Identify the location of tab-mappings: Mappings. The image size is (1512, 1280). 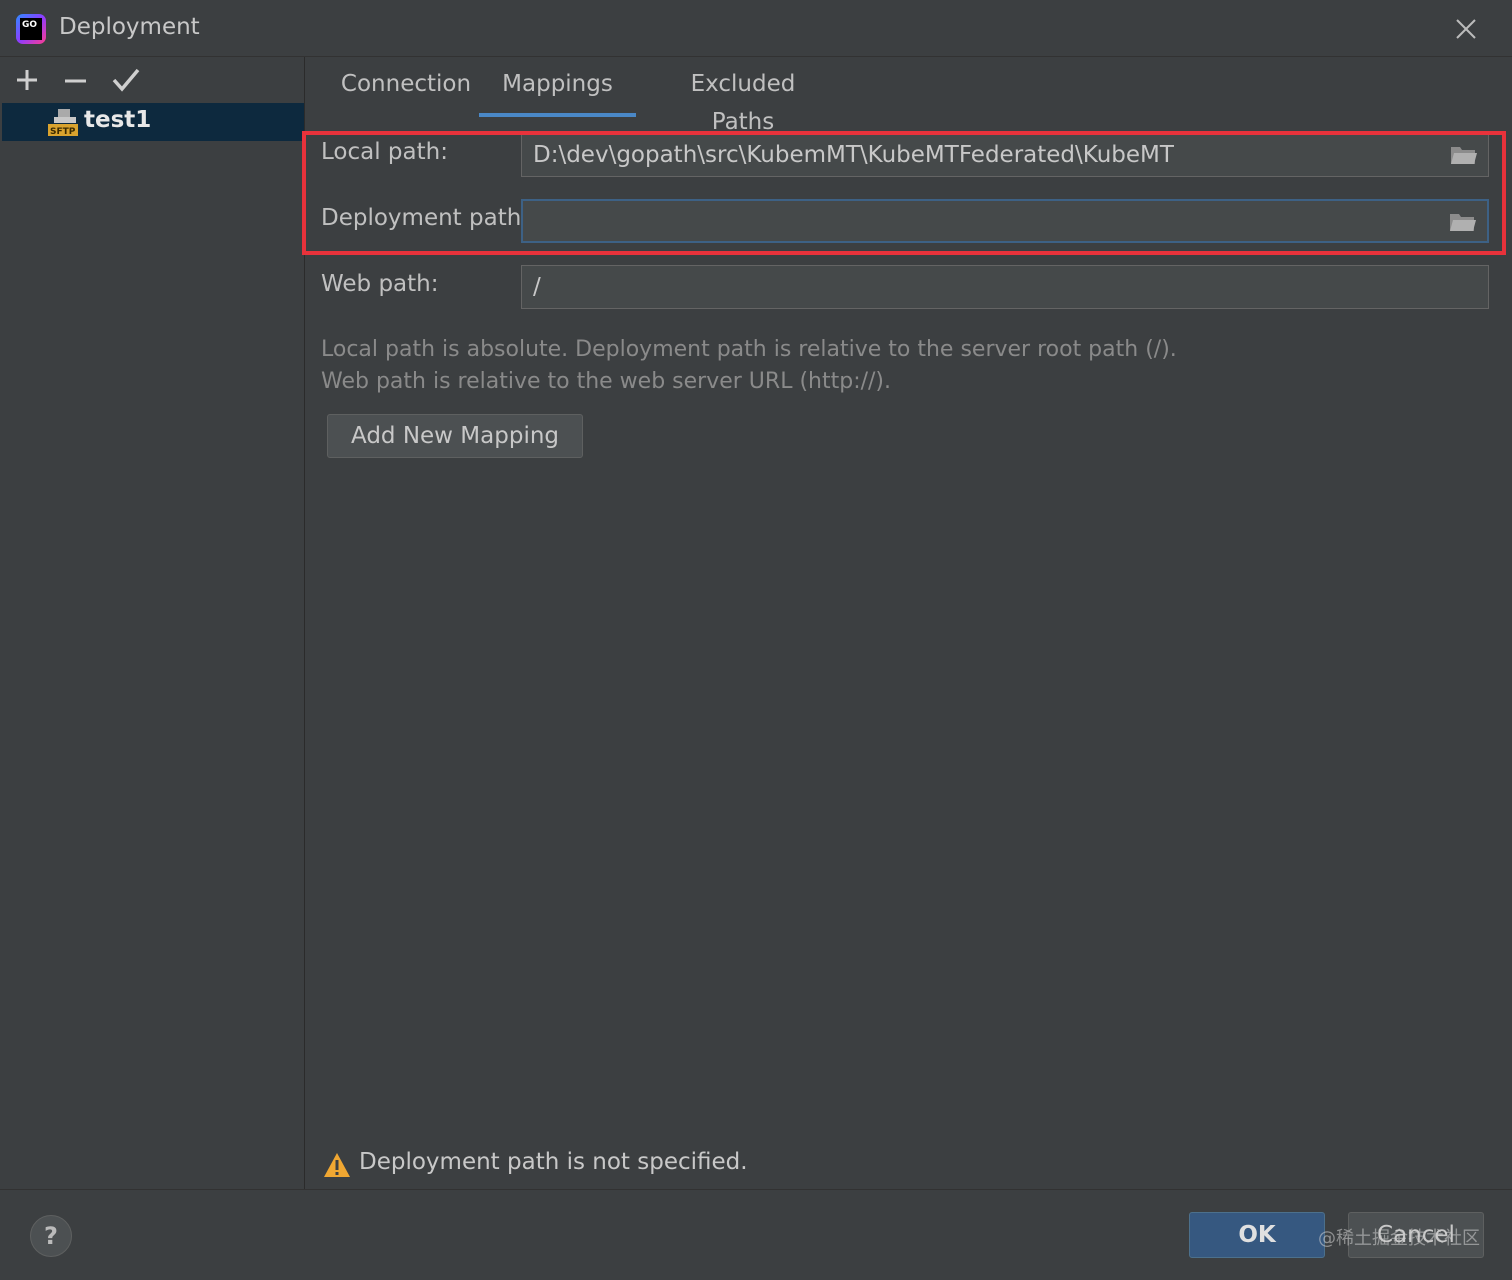
(557, 91).